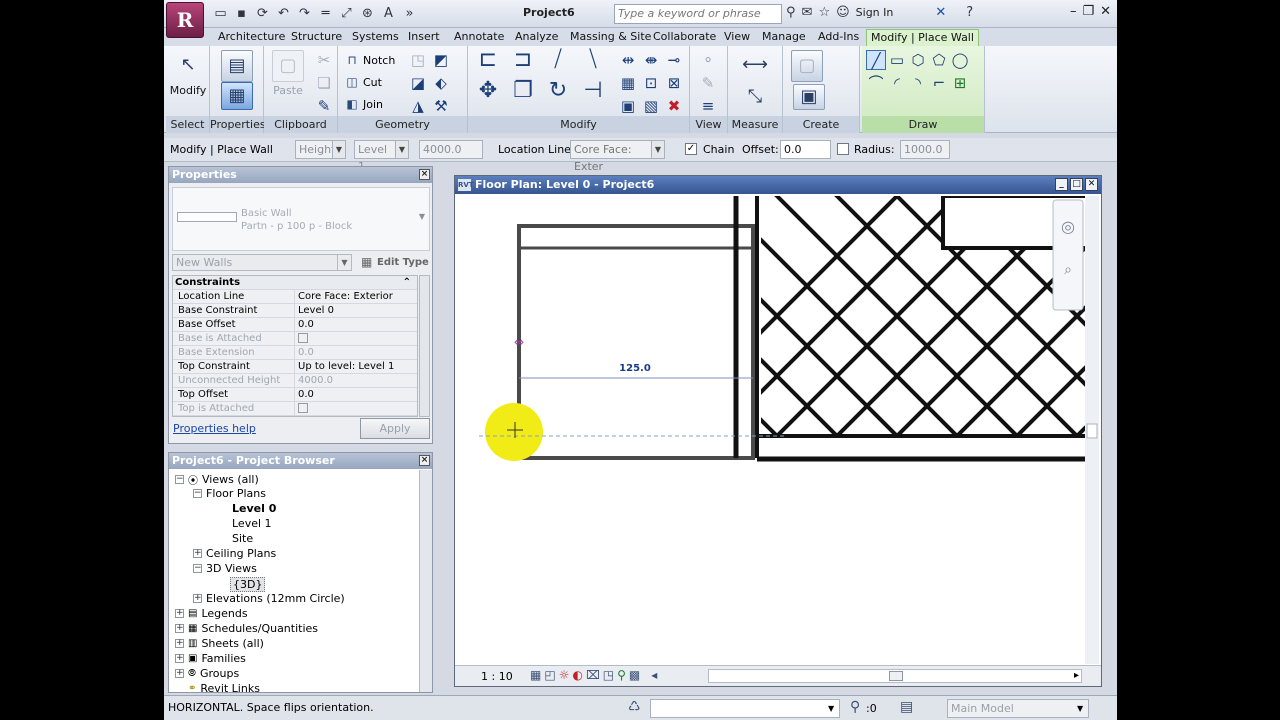 This screenshot has width=1280, height=720. Describe the element at coordinates (698, 14) in the screenshot. I see `search-input: Type a keyword or phrase` at that location.